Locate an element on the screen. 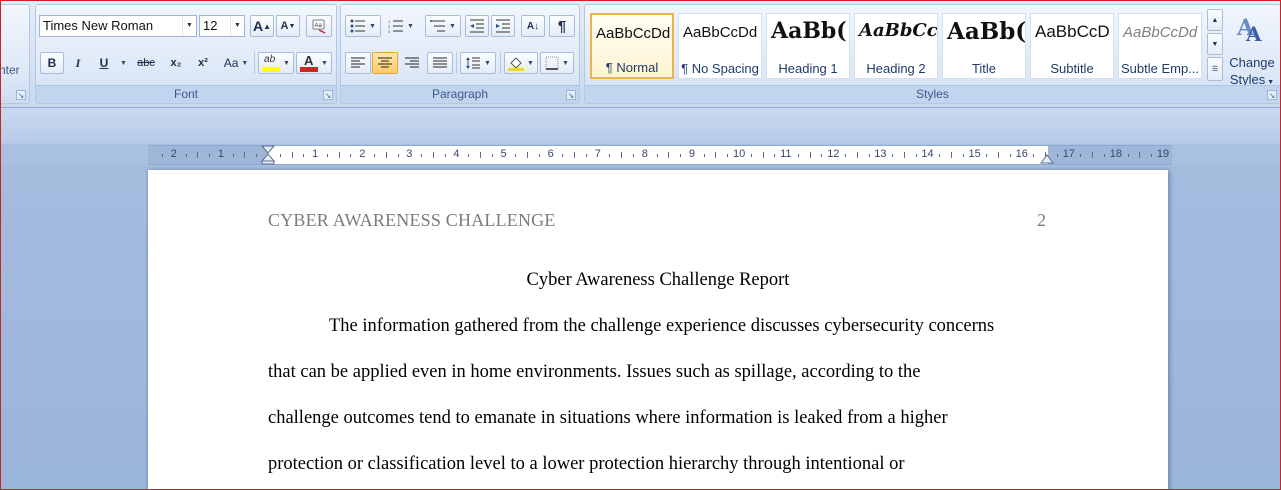 The image size is (1281, 490). align-left-button is located at coordinates (358, 63).